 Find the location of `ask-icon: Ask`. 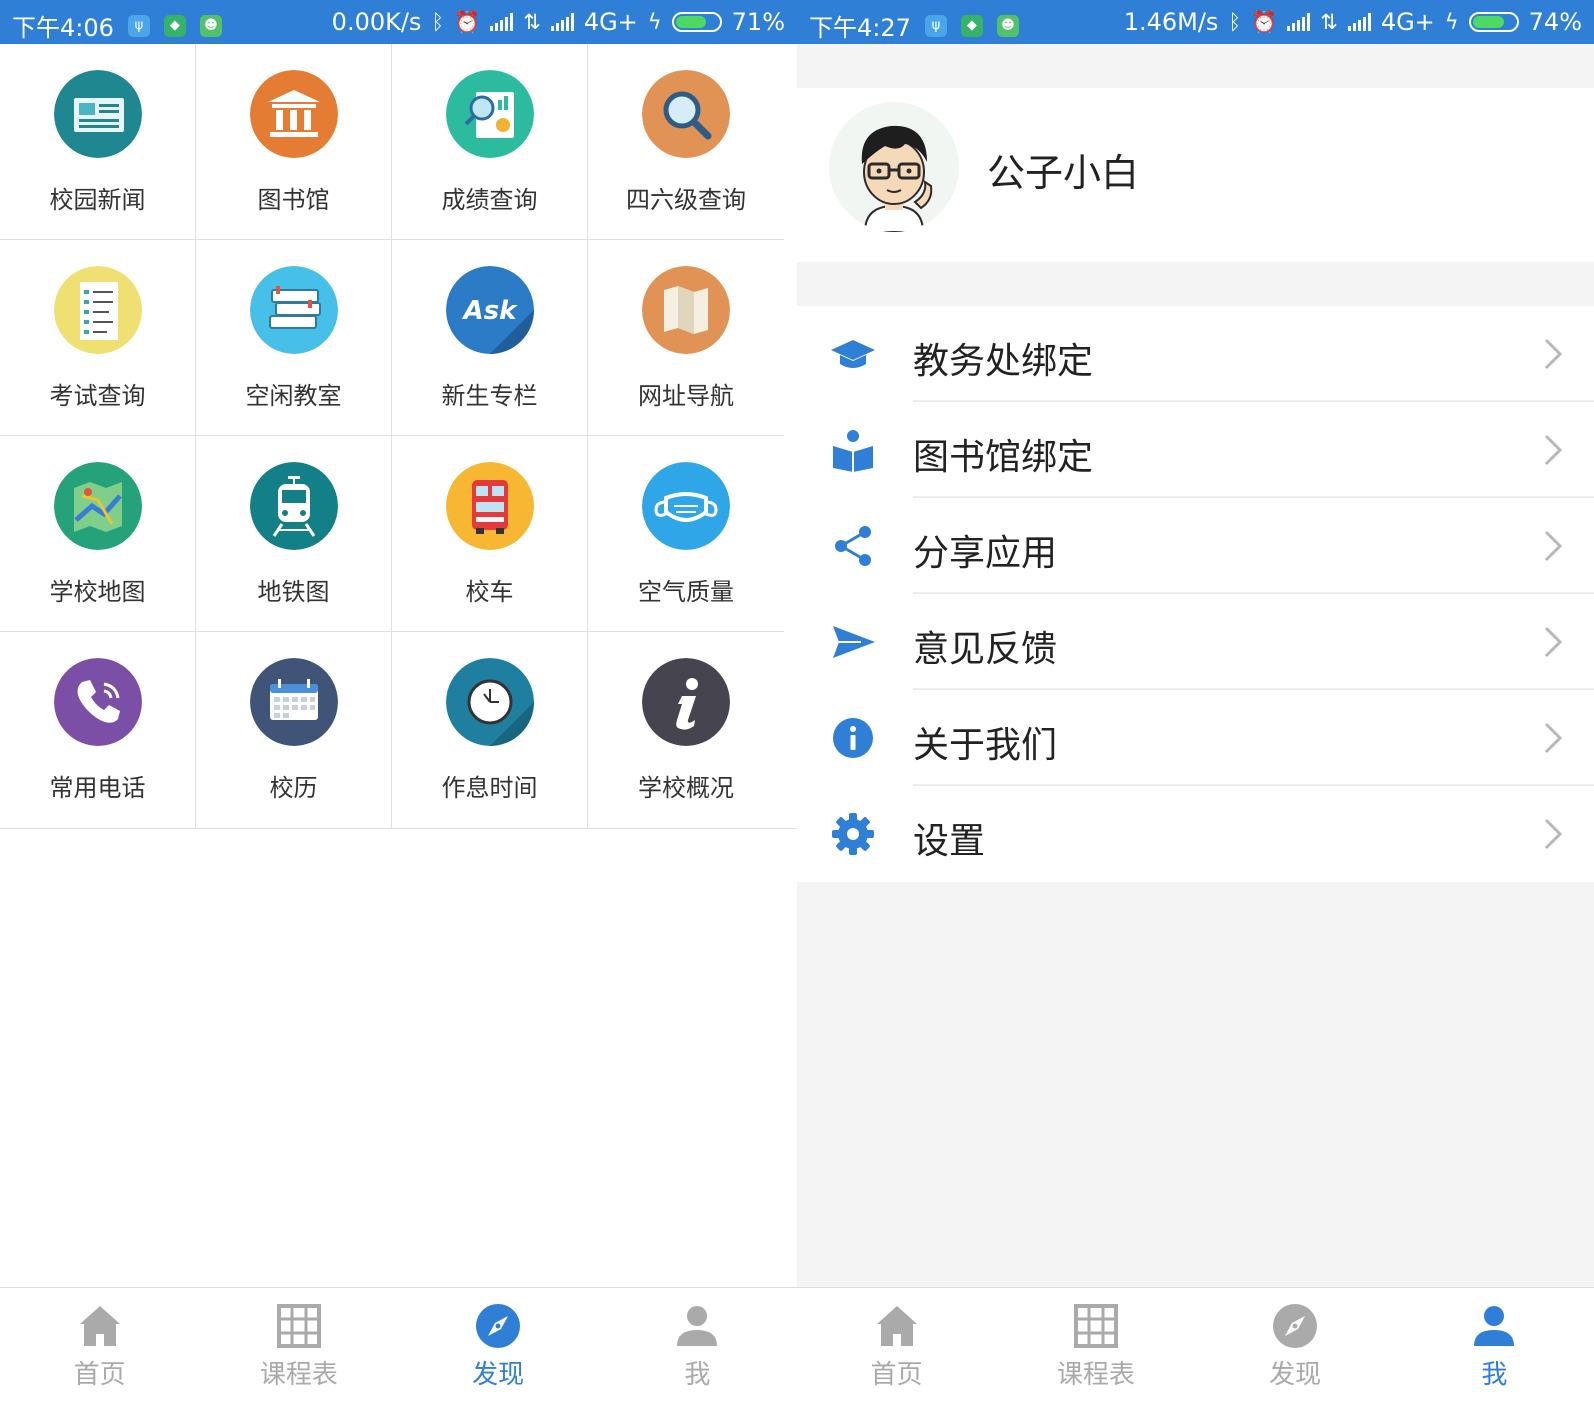

ask-icon: Ask is located at coordinates (490, 310).